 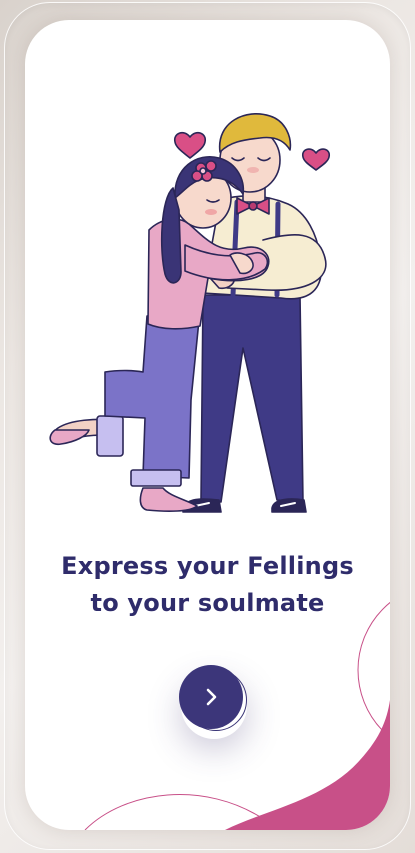 What do you see at coordinates (207, 566) in the screenshot?
I see `headline-line-1: Express your Fellings` at bounding box center [207, 566].